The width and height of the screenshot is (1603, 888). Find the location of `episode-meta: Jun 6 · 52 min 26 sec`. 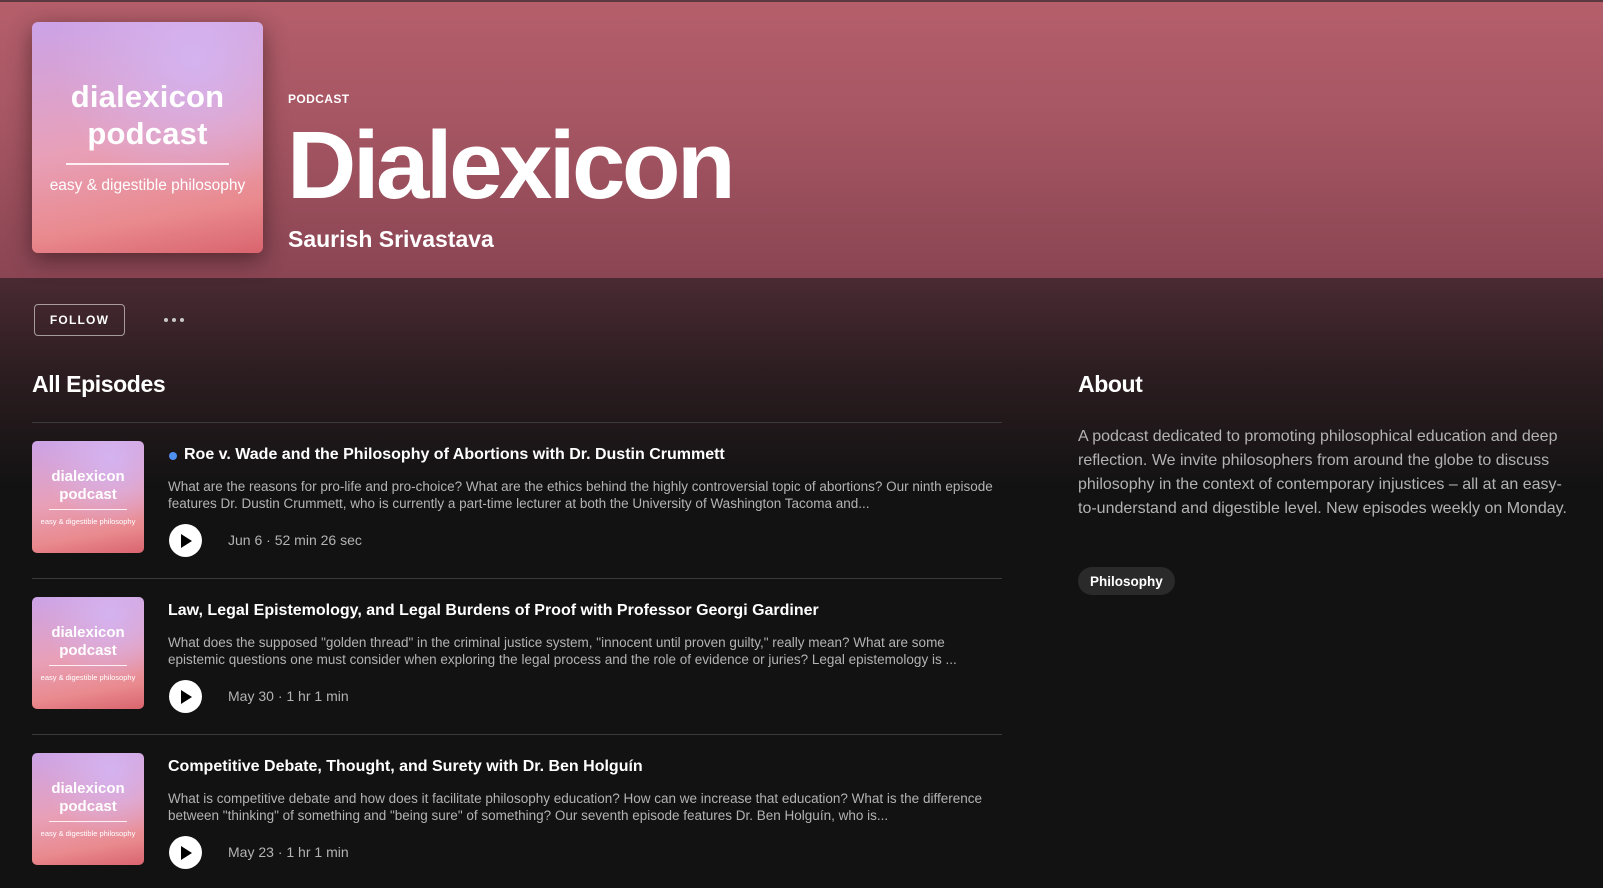

episode-meta: Jun 6 · 52 min 26 sec is located at coordinates (295, 540).